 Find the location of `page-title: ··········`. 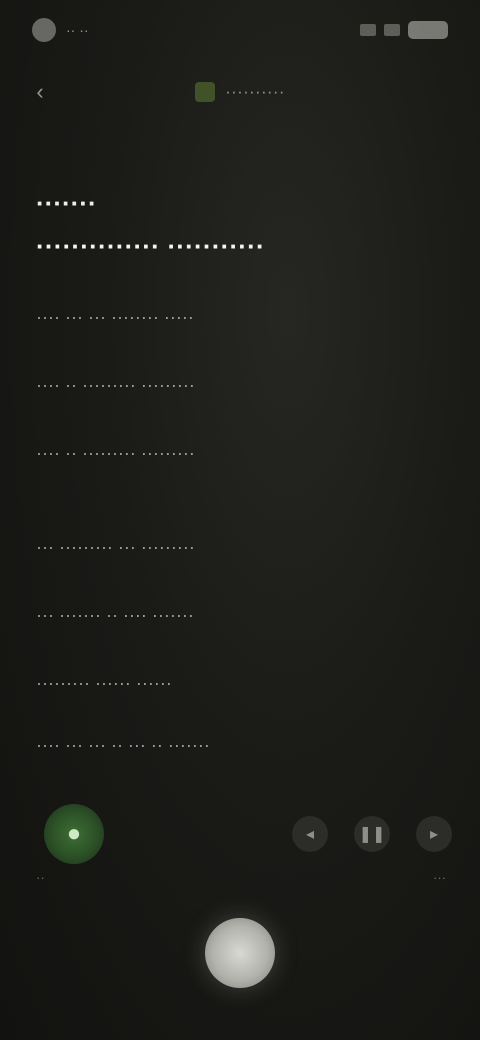

page-title: ·········· is located at coordinates (255, 91).